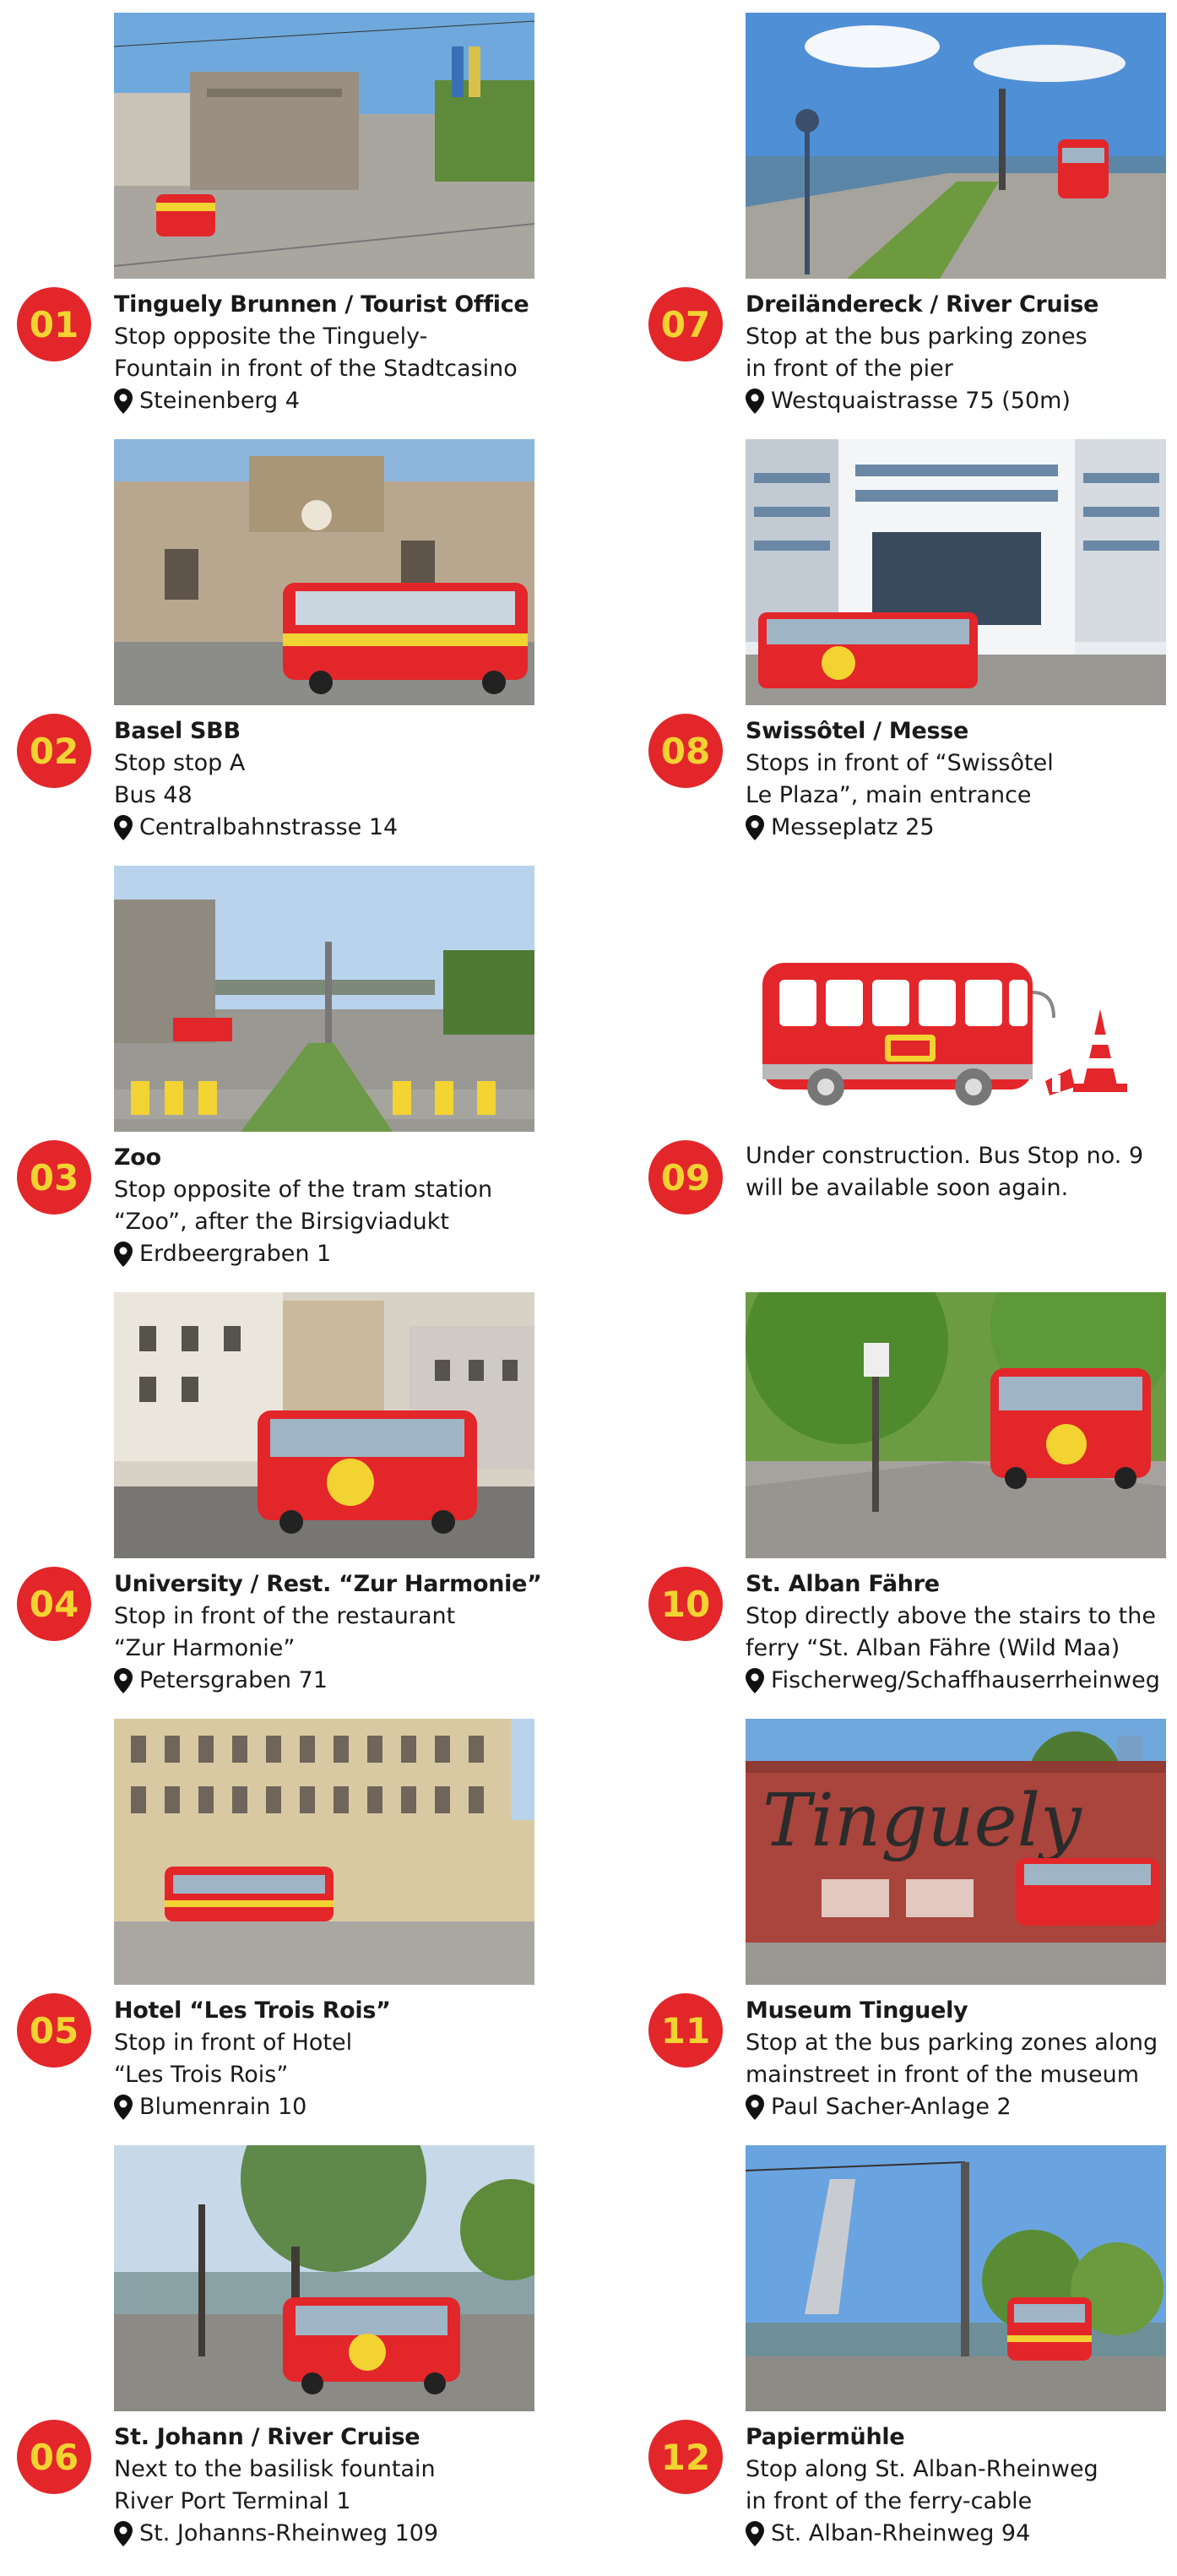 Image resolution: width=1177 pixels, height=2576 pixels. I want to click on stop-address-text: Fischerweg/Schaffhauserrheinweg, so click(965, 1680).